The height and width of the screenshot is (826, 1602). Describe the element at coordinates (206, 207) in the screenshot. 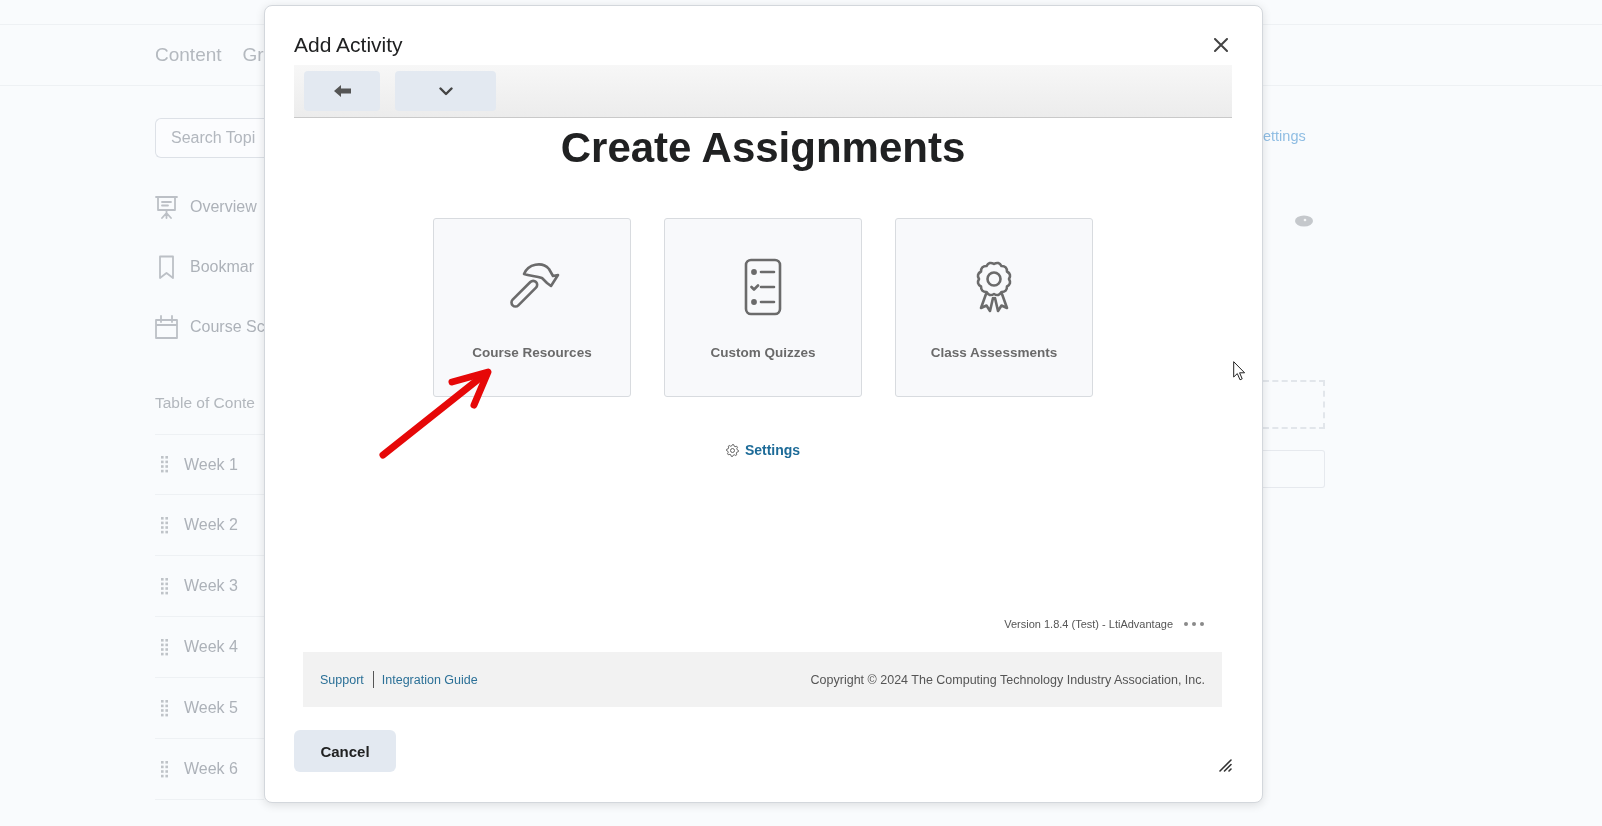

I see `sidebar-item: Overview` at that location.